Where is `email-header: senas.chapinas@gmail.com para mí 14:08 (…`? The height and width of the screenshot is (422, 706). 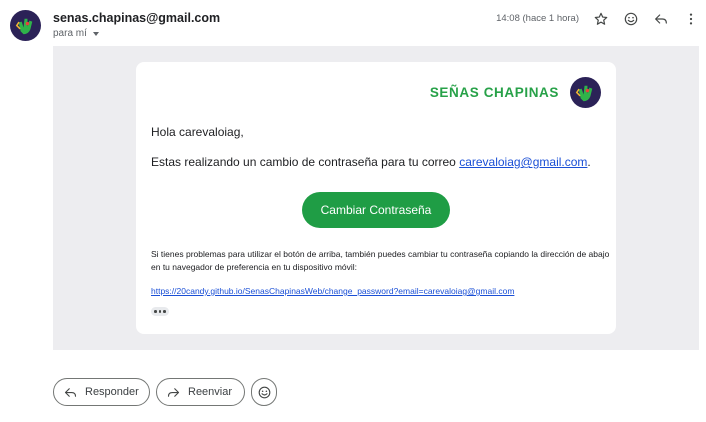
email-header: senas.chapinas@gmail.com para mí 14:08 (… is located at coordinates (353, 23).